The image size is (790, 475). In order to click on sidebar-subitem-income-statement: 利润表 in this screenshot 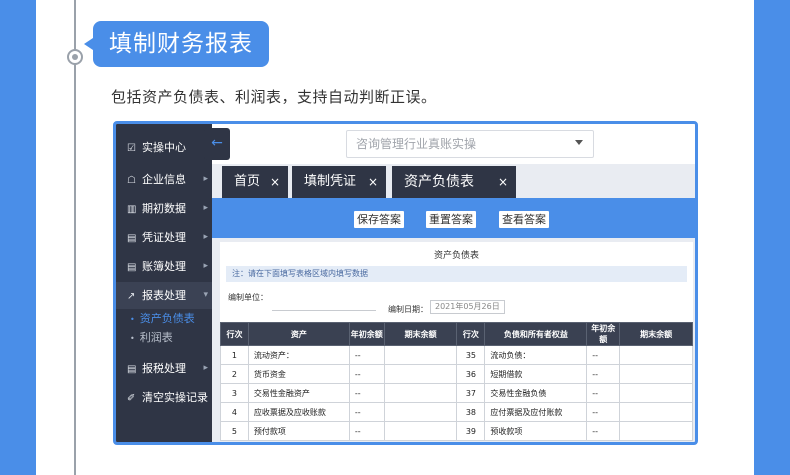, I will do `click(164, 338)`.